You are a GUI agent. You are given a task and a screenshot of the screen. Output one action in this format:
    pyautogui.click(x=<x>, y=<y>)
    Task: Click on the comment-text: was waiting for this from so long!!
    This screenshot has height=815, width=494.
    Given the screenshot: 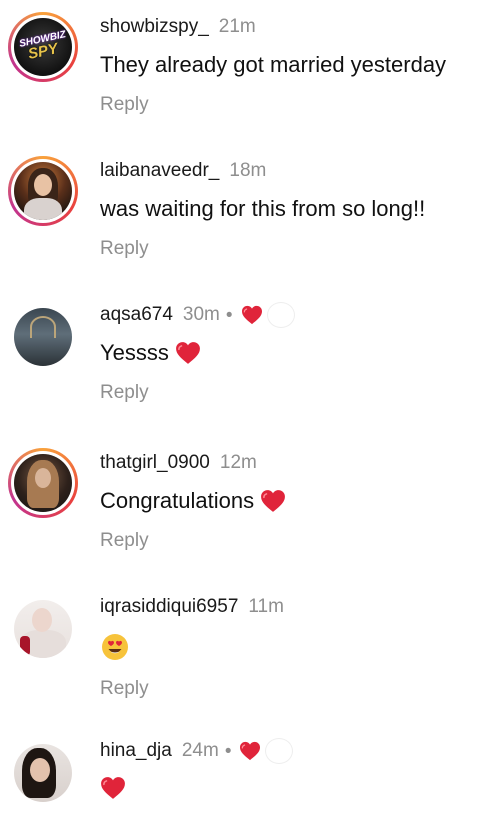 What is the action you would take?
    pyautogui.click(x=292, y=209)
    